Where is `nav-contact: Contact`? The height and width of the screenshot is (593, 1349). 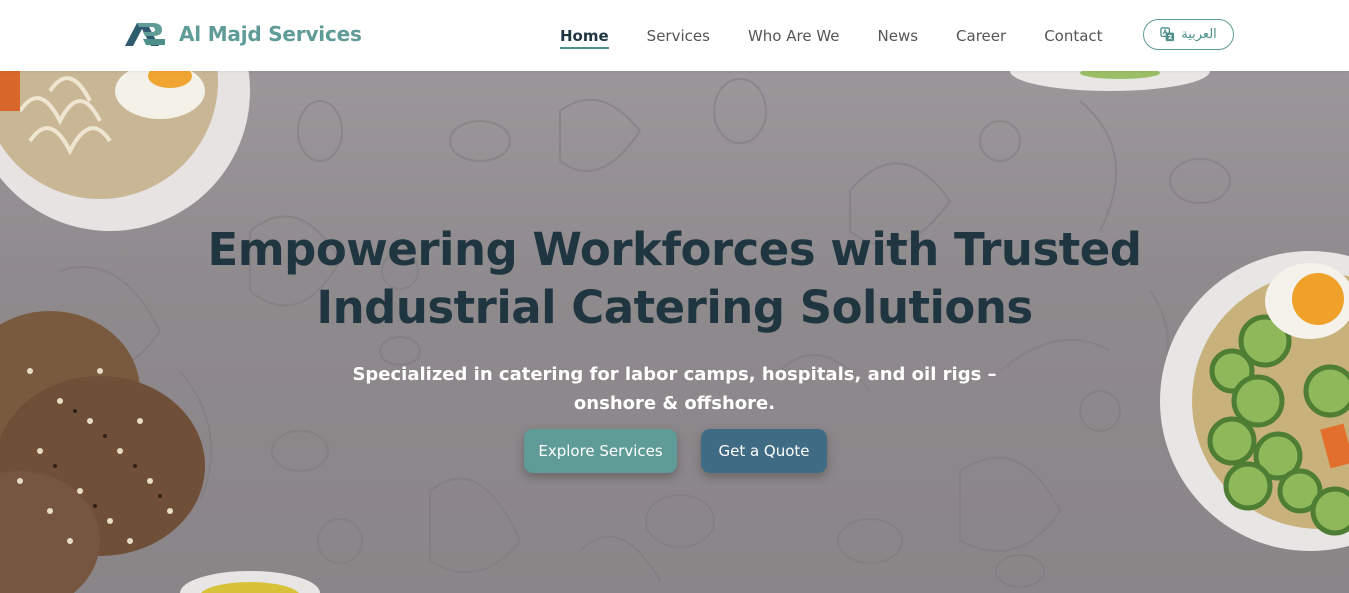
nav-contact: Contact is located at coordinates (1073, 35).